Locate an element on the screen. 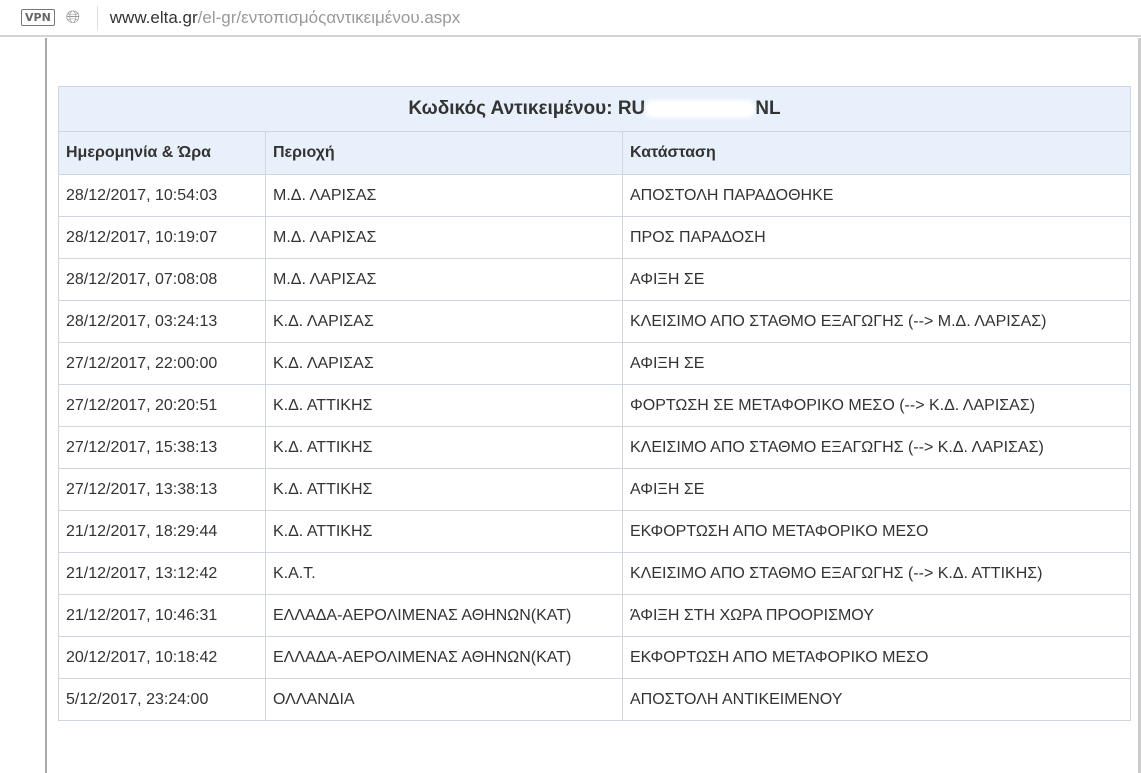 The width and height of the screenshot is (1141, 773). status-cell: ΠΡΟΣ ΠΑΡΑΔΟΣΗ is located at coordinates (876, 237).